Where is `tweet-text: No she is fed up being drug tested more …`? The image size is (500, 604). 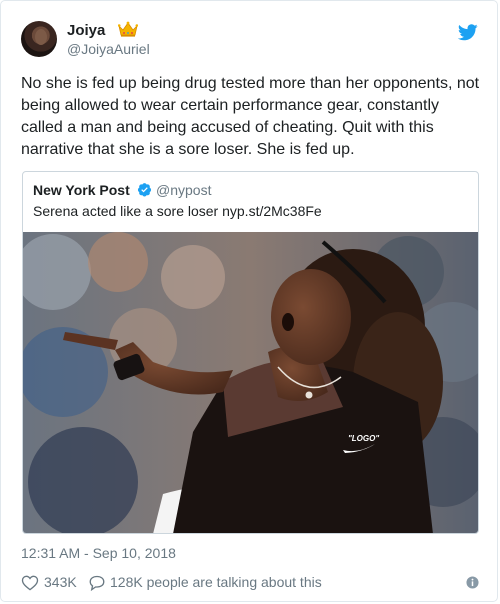
tweet-text: No she is fed up being drug tested more … is located at coordinates (250, 116).